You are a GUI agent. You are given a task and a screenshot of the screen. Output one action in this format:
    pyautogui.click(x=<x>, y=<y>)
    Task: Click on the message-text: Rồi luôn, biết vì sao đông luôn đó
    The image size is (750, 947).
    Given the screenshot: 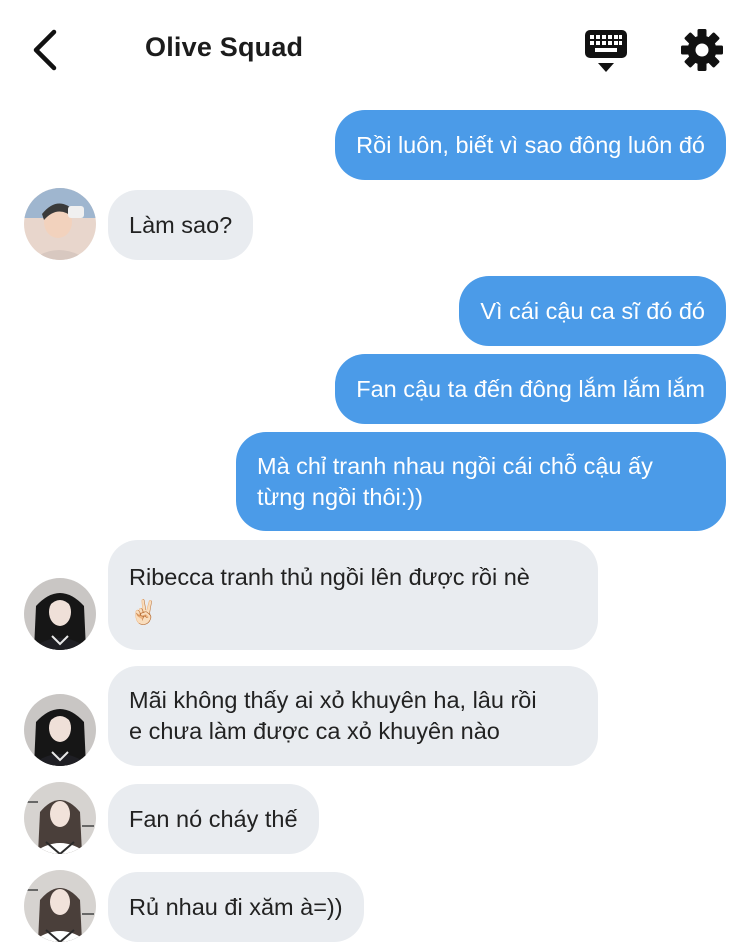 What is the action you would take?
    pyautogui.click(x=530, y=144)
    